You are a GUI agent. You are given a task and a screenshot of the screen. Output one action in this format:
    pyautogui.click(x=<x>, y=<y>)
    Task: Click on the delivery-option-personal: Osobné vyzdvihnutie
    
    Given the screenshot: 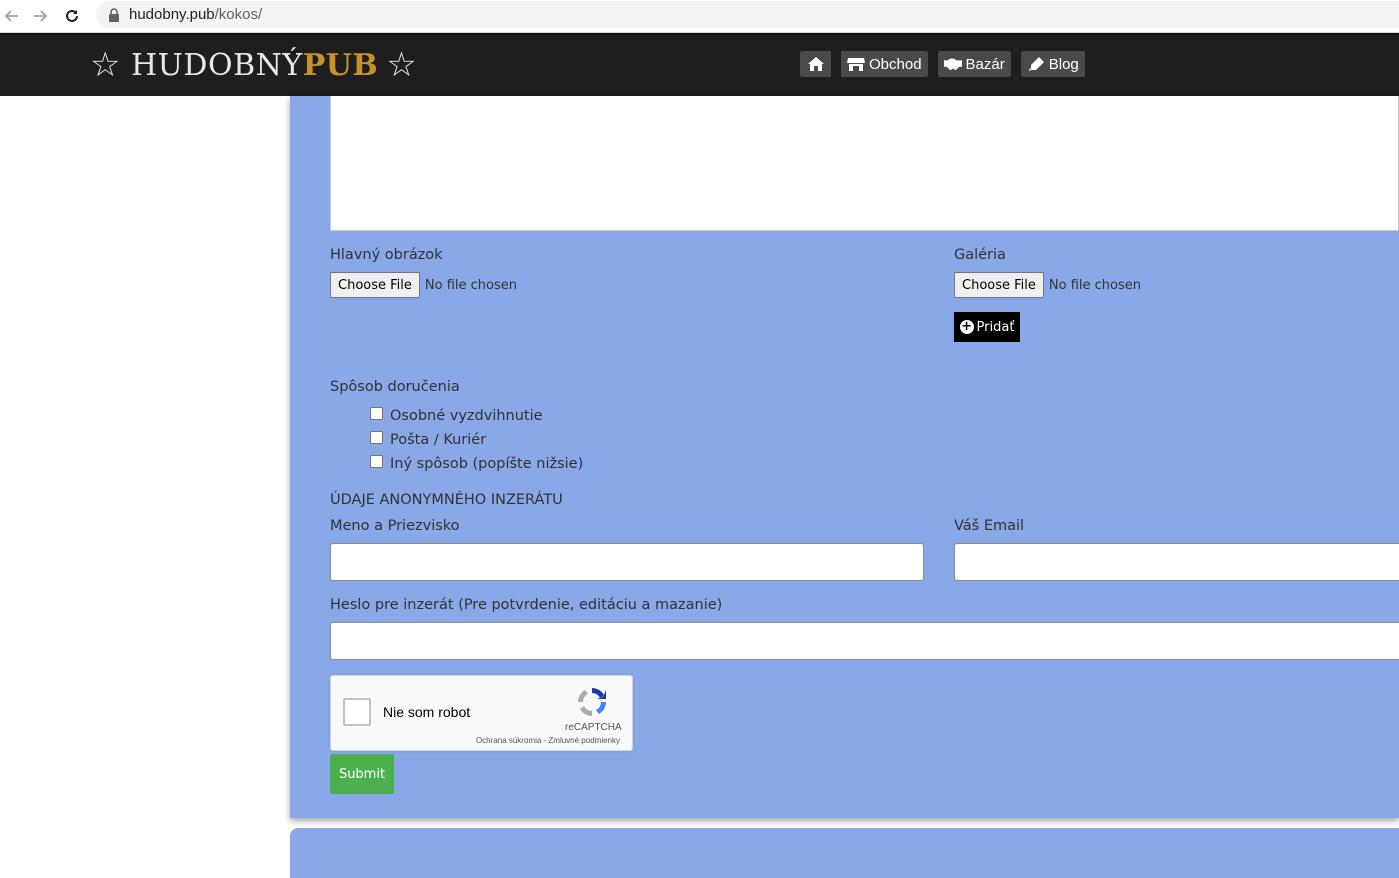 What is the action you would take?
    pyautogui.click(x=456, y=415)
    